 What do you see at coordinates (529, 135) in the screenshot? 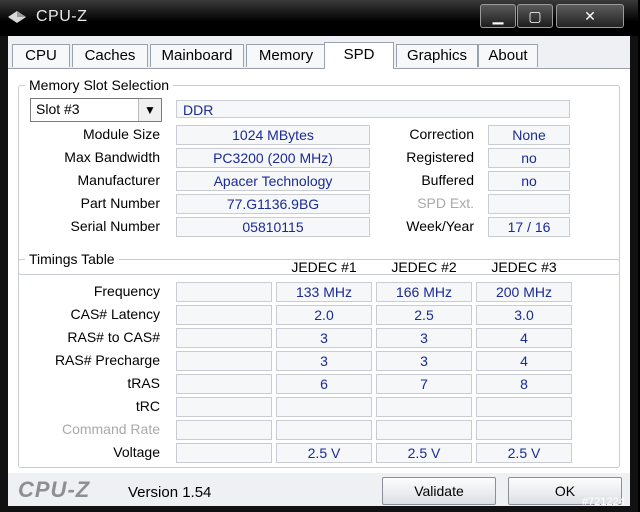
I see `correction-value: None` at bounding box center [529, 135].